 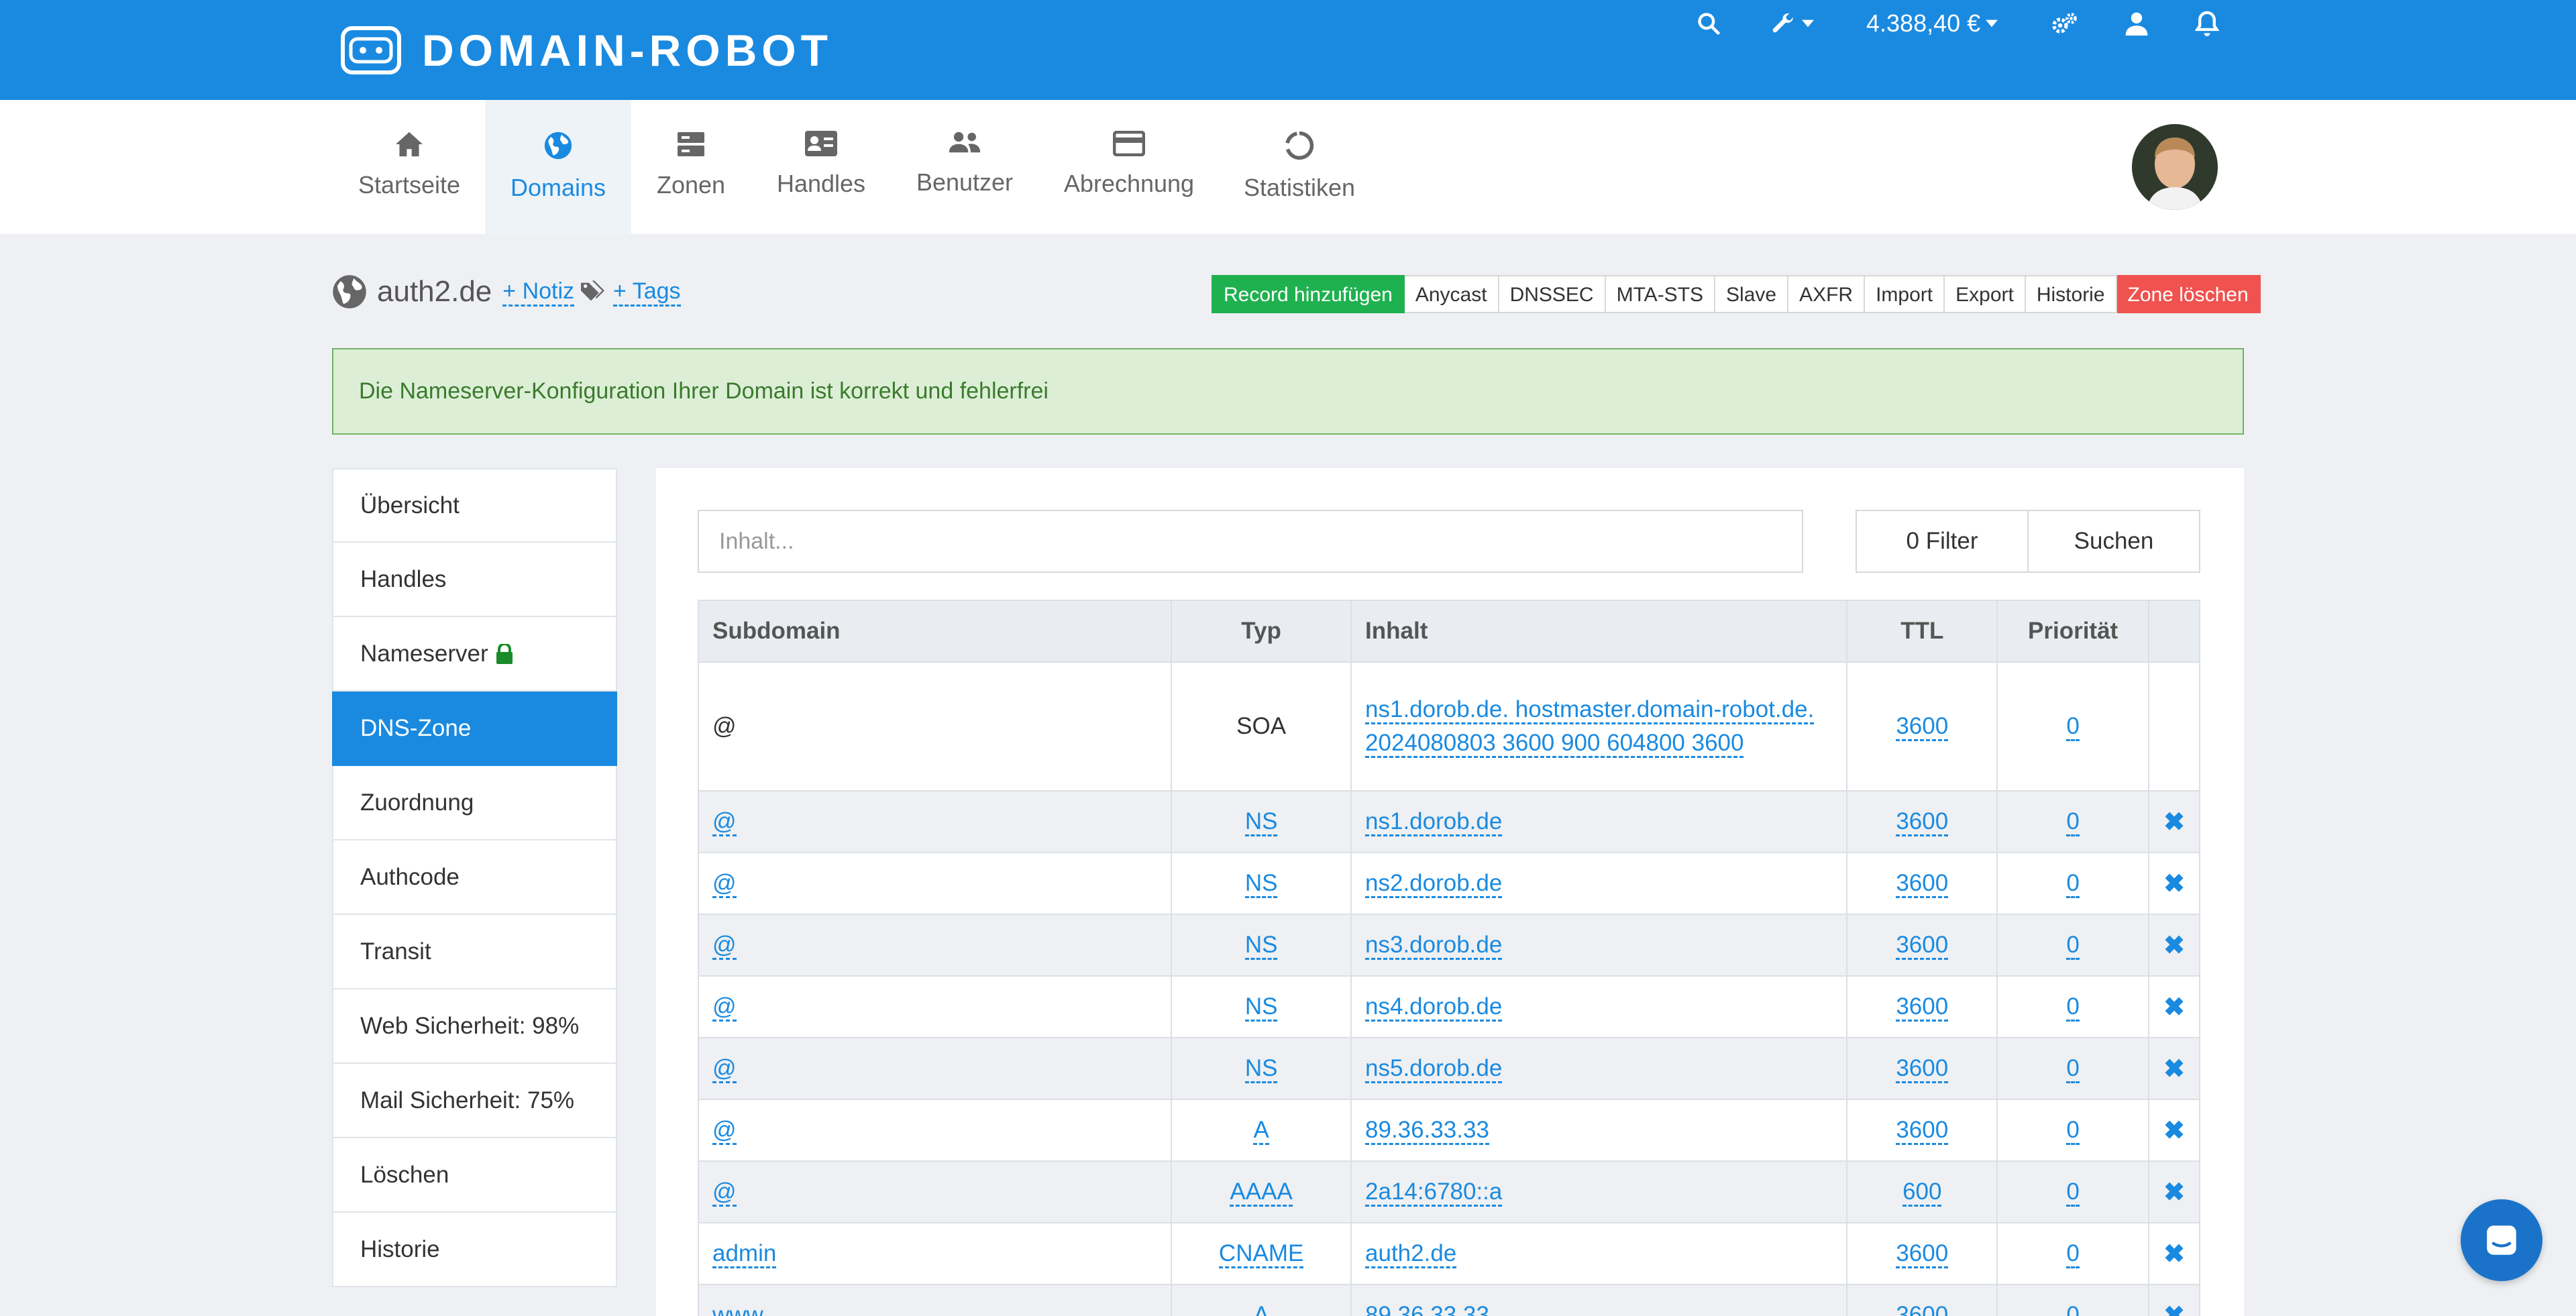 What do you see at coordinates (1985, 294) in the screenshot?
I see `export-button: Export` at bounding box center [1985, 294].